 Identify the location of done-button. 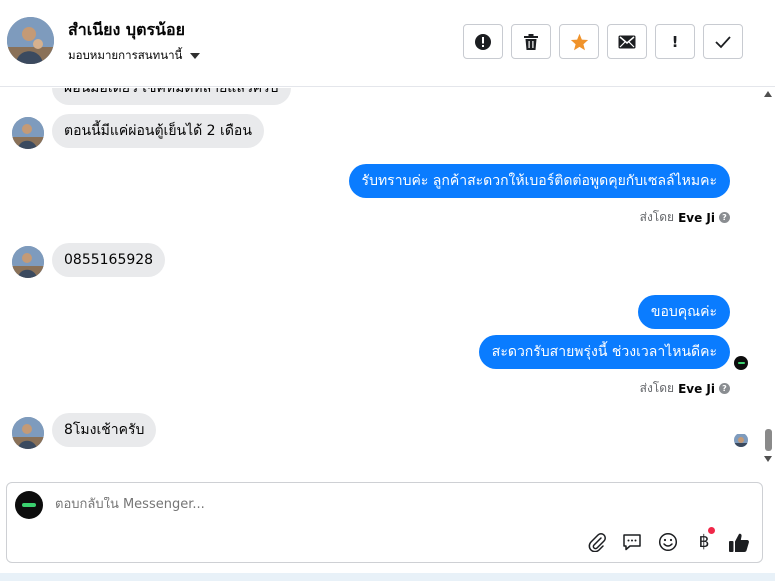
(723, 41).